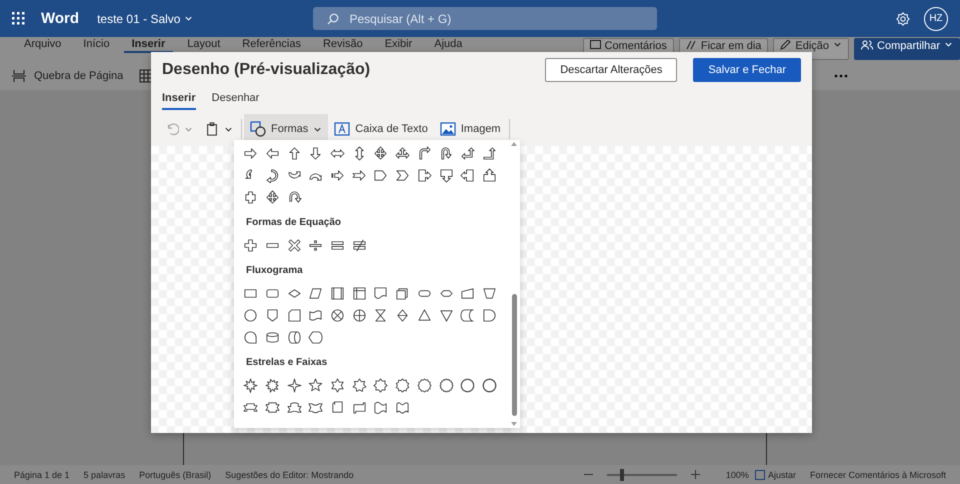 The width and height of the screenshot is (960, 484). Describe the element at coordinates (381, 129) in the screenshot. I see `textbox-button: Caixa de Texto` at that location.